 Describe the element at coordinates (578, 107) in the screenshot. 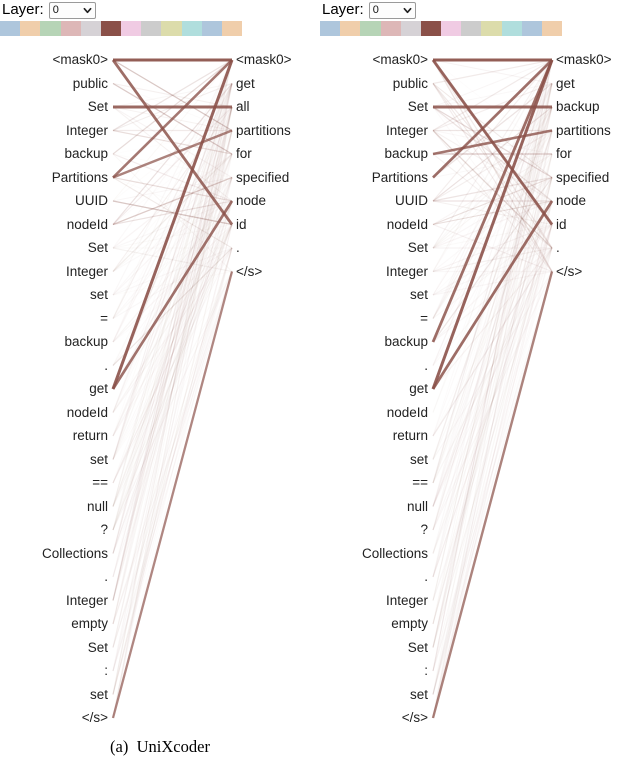

I see `target-token: backup` at that location.